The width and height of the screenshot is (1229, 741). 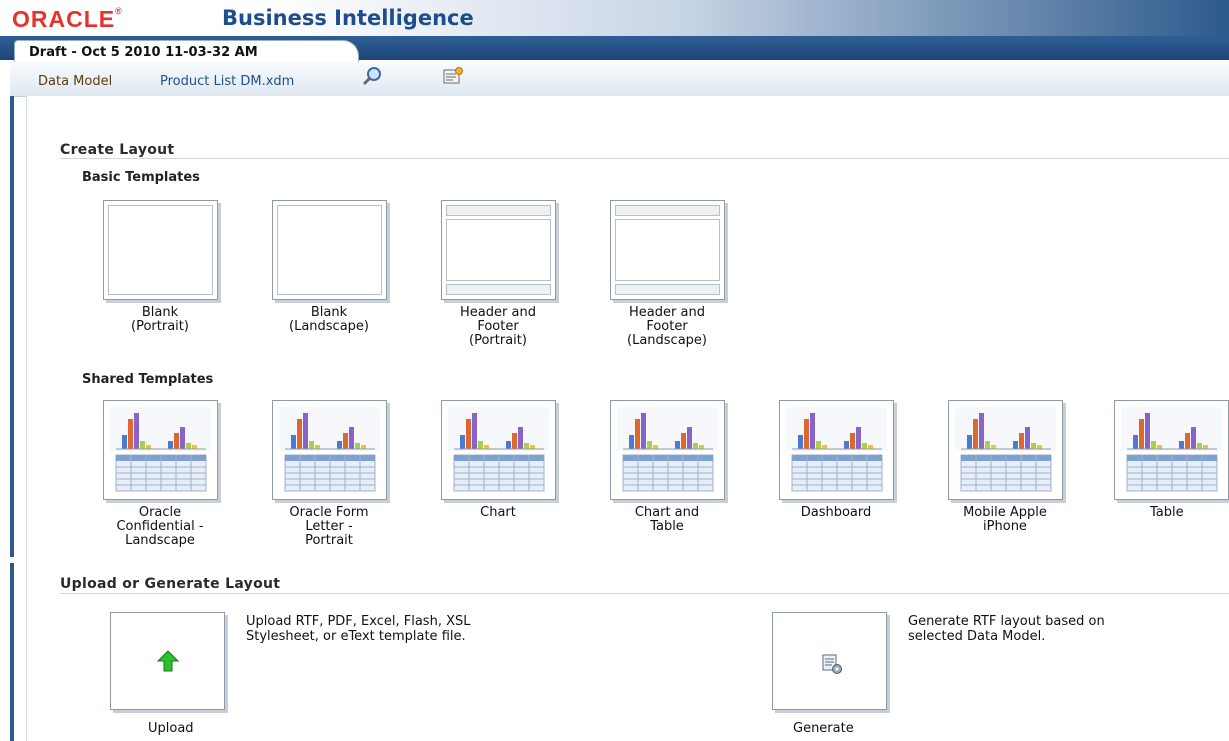 I want to click on template-label: Table, so click(x=1167, y=512).